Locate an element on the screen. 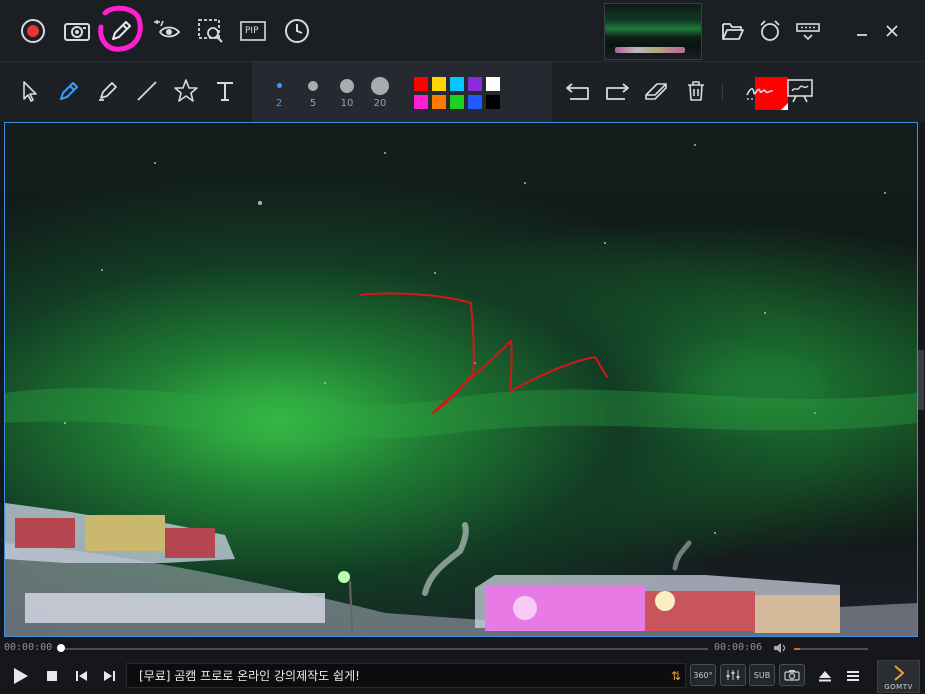 The height and width of the screenshot is (694, 925). highlighter-icon is located at coordinates (108, 91).